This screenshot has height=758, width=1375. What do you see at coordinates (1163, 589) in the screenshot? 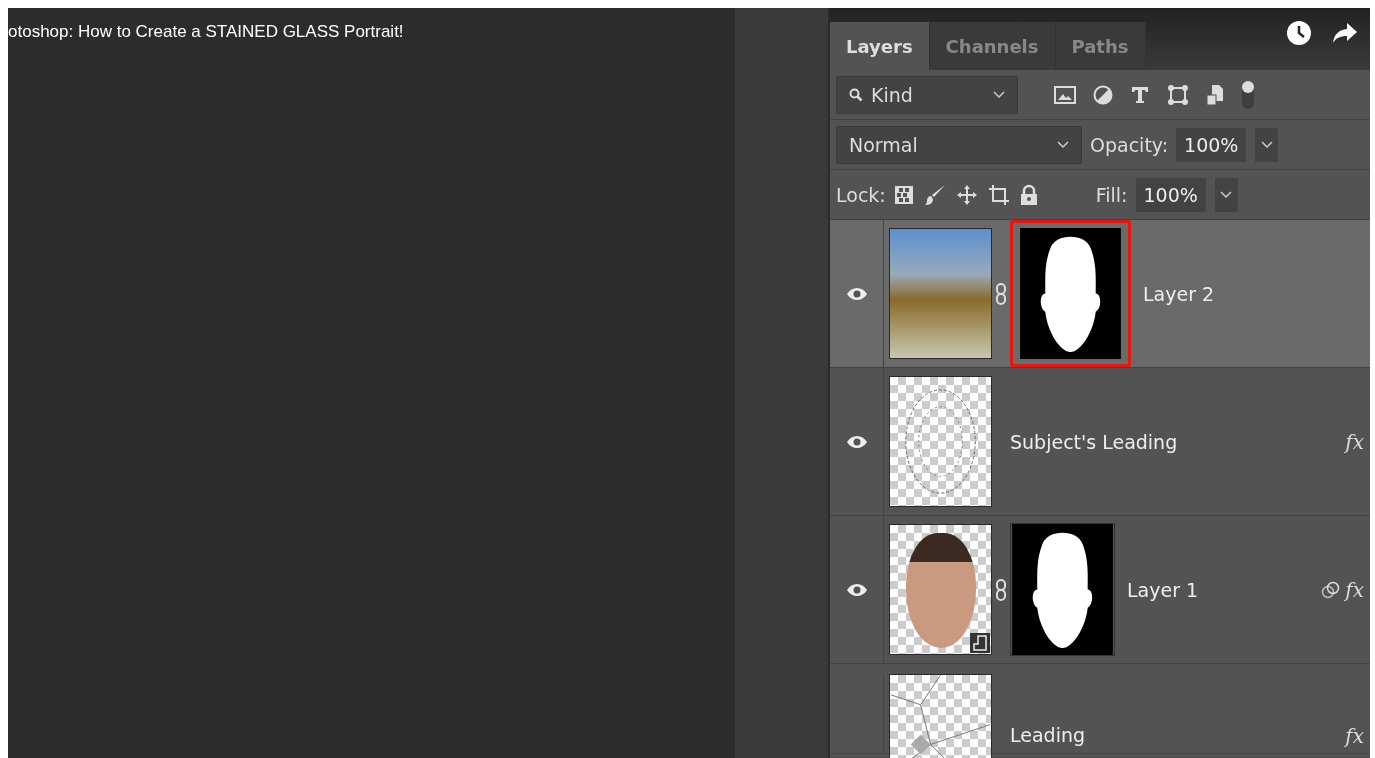
I see `layer-name: Layer 1` at bounding box center [1163, 589].